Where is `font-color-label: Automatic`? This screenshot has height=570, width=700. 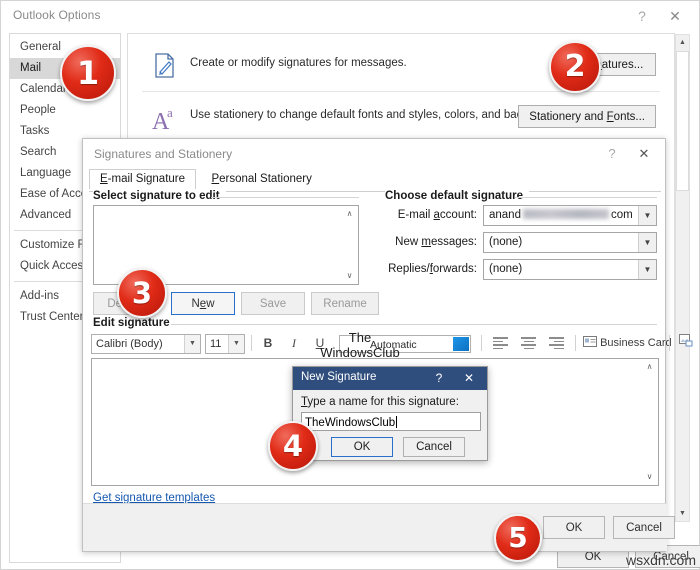 font-color-label: Automatic is located at coordinates (393, 345).